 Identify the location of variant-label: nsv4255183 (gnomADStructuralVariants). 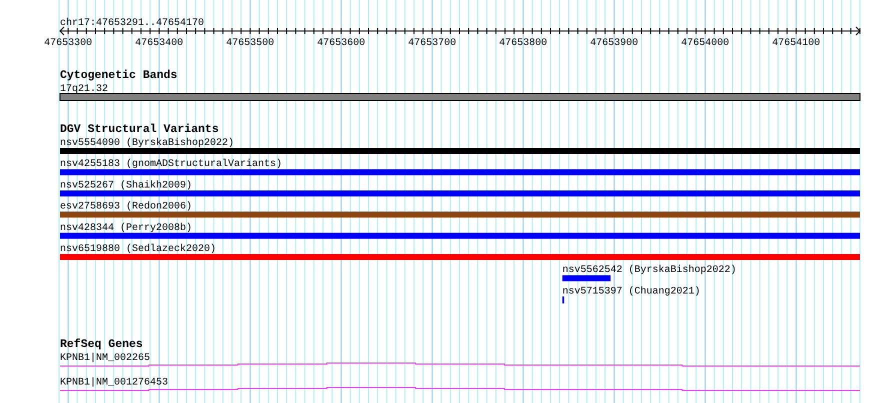
(171, 164).